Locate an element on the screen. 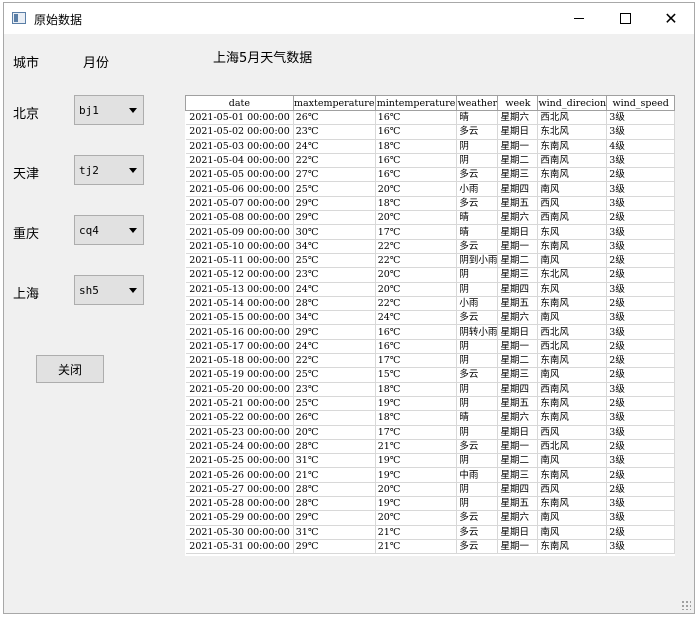 This screenshot has width=698, height=618. table-row: 2021-05-12 00:00:00 23℃ 20℃ 阴星期三 东北风 2级 is located at coordinates (430, 275).